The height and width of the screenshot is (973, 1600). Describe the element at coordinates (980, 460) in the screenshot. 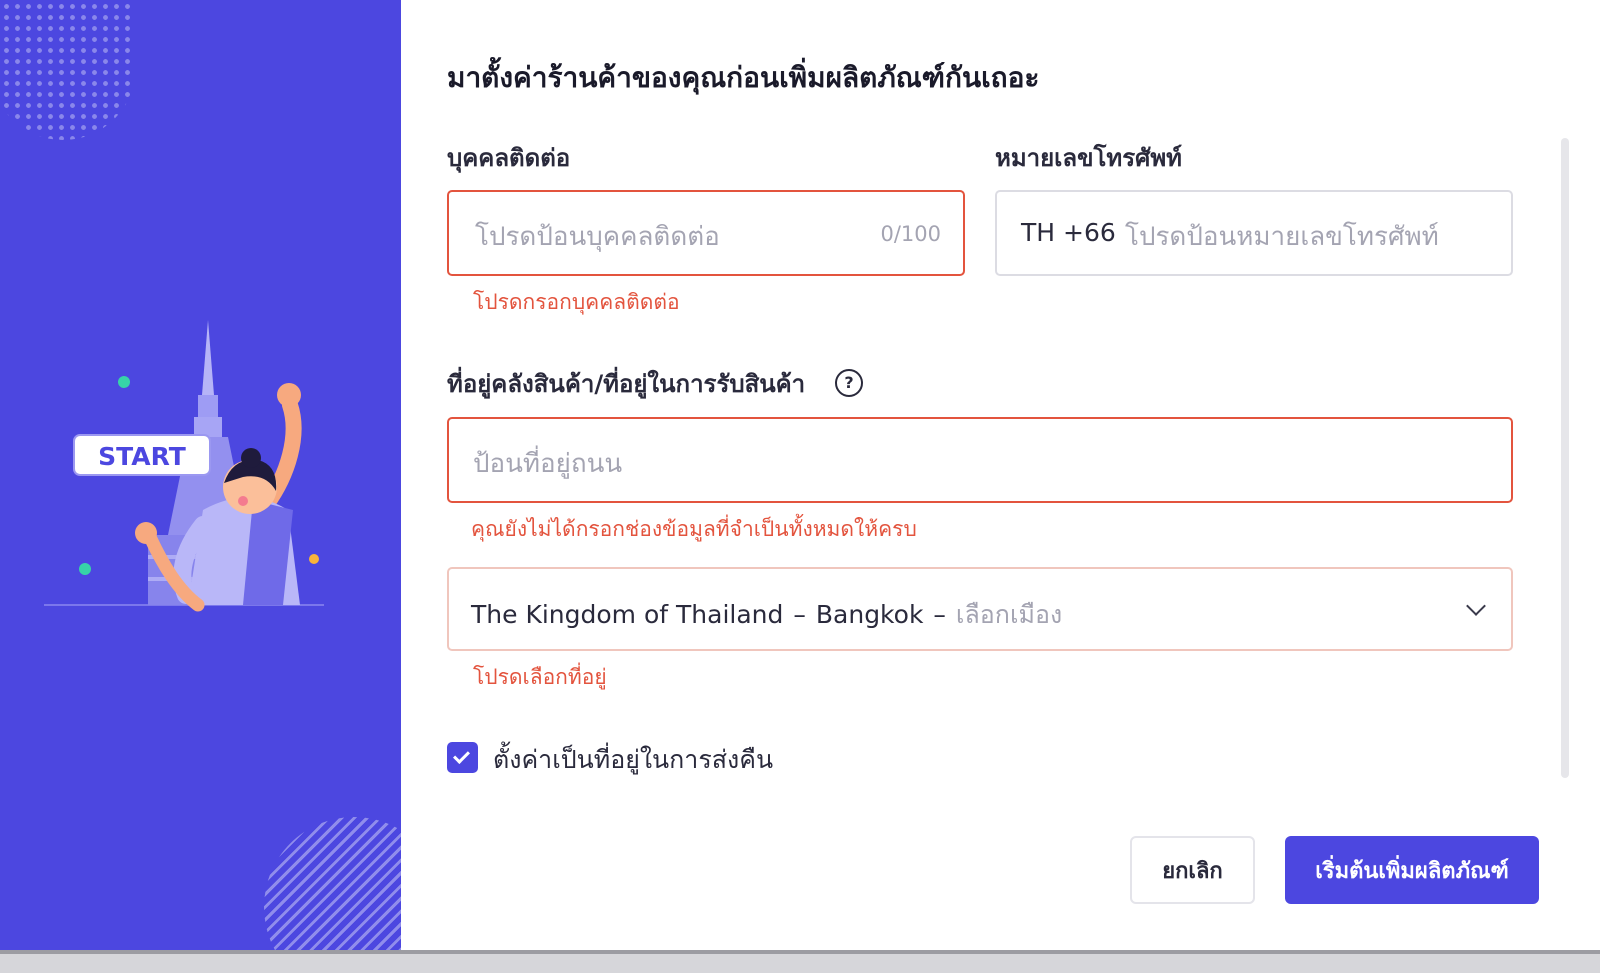

I see `street-address-input: ป้อนที่อยู่ถนน` at that location.